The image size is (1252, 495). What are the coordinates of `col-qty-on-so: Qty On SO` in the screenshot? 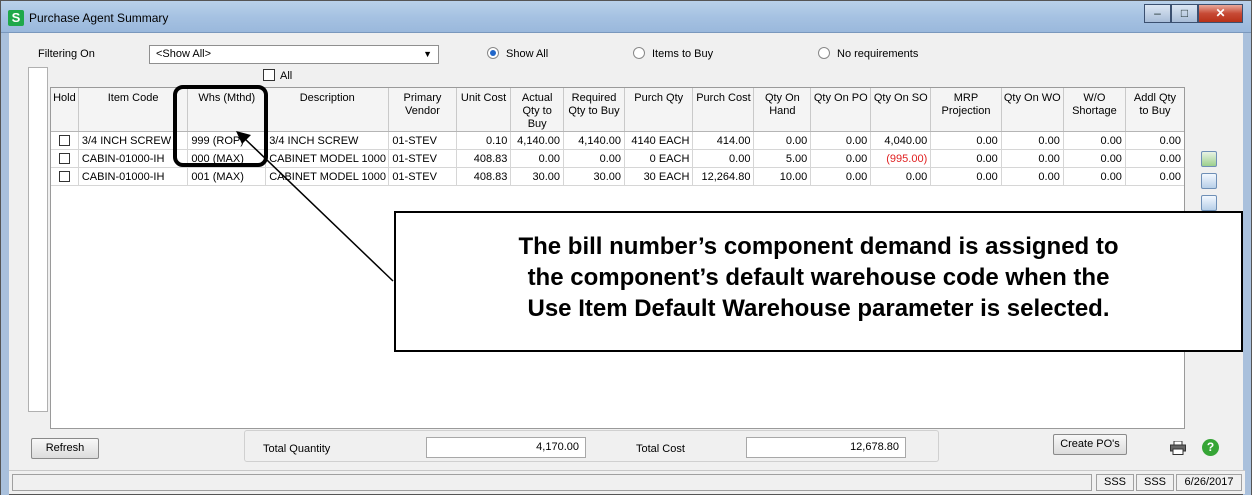 It's located at (901, 110).